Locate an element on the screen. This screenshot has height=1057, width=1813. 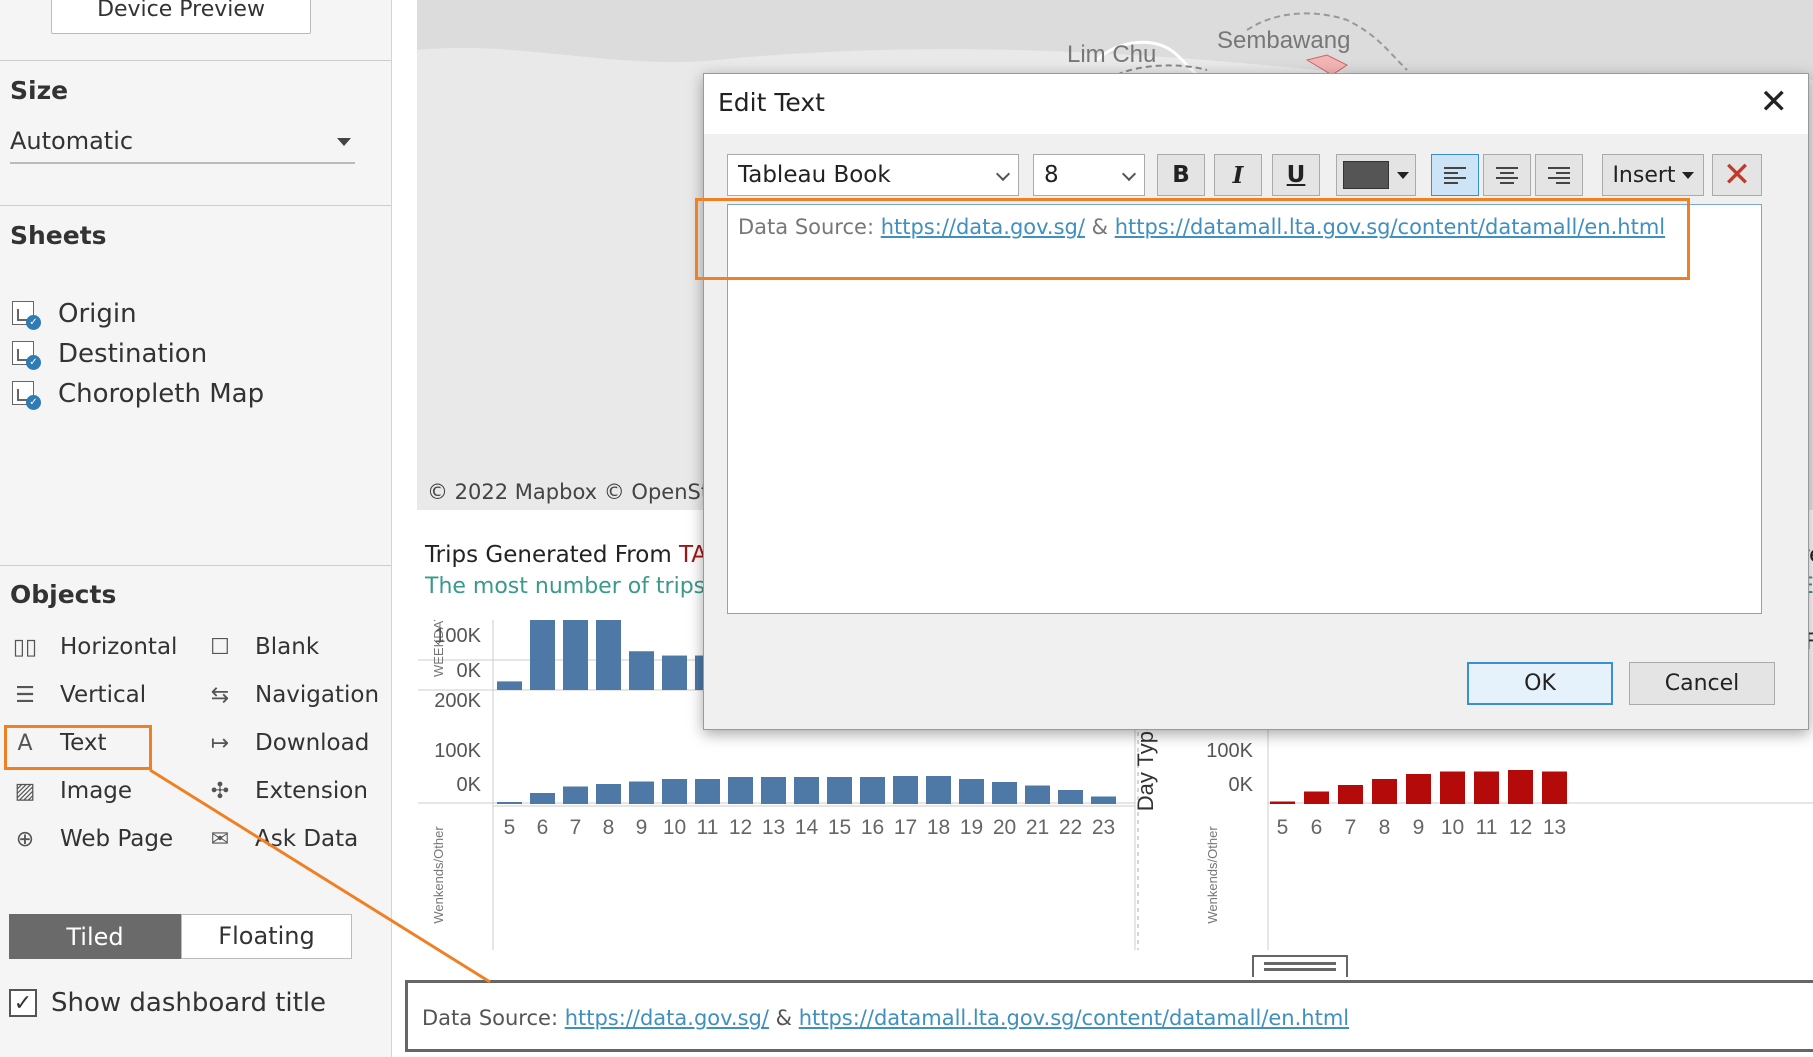
size-dropdown: Automatic is located at coordinates (182, 143).